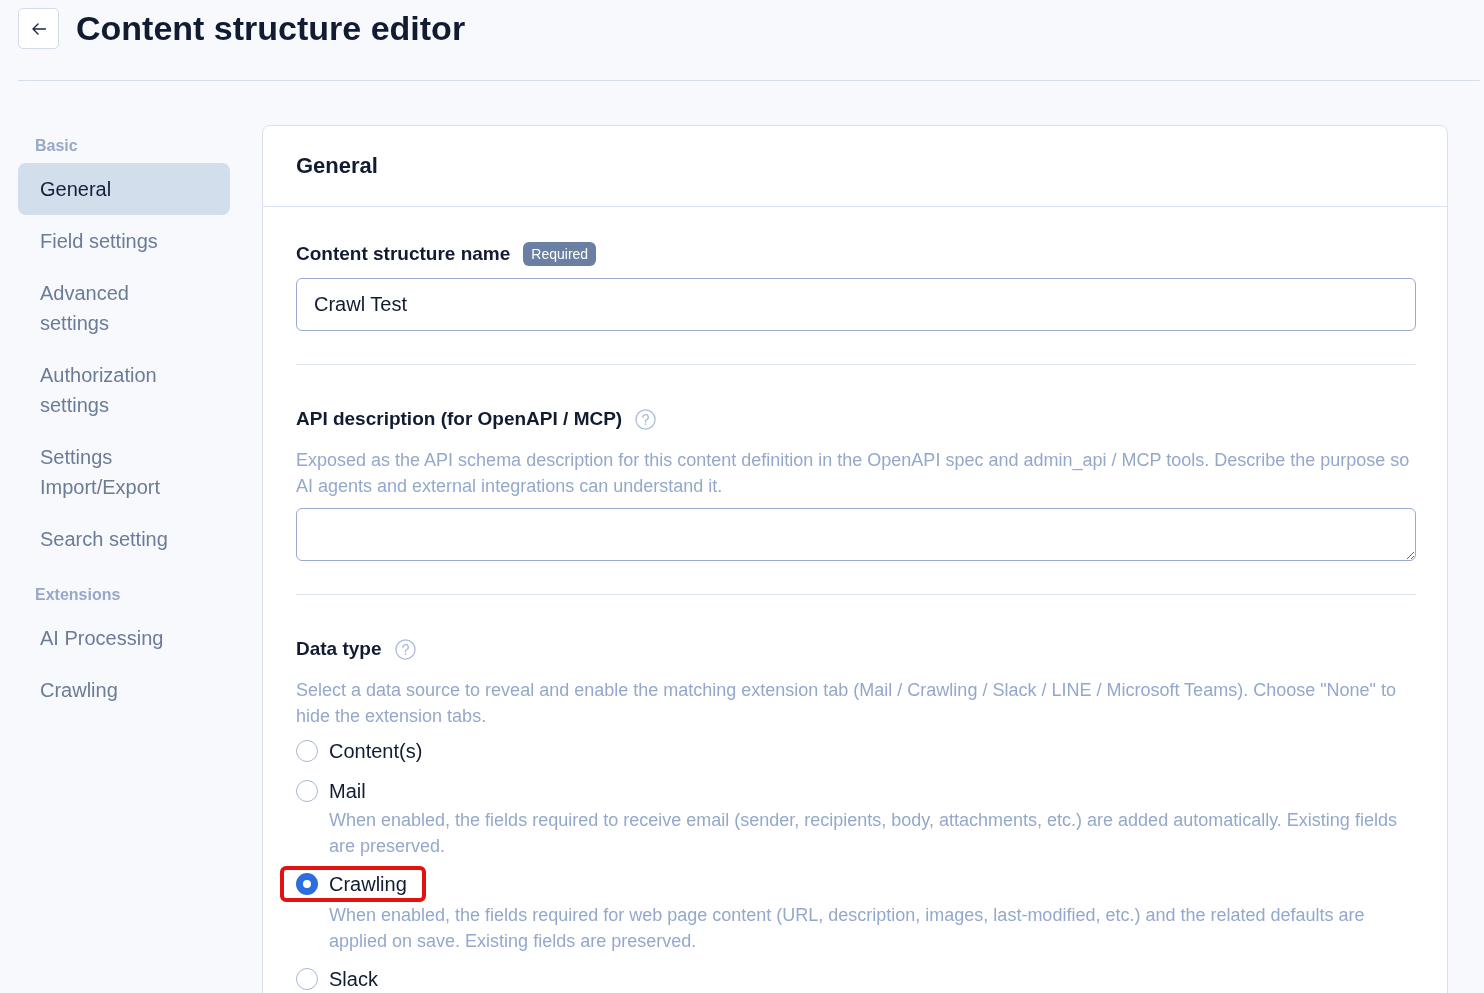  I want to click on panel-title: General, so click(337, 166).